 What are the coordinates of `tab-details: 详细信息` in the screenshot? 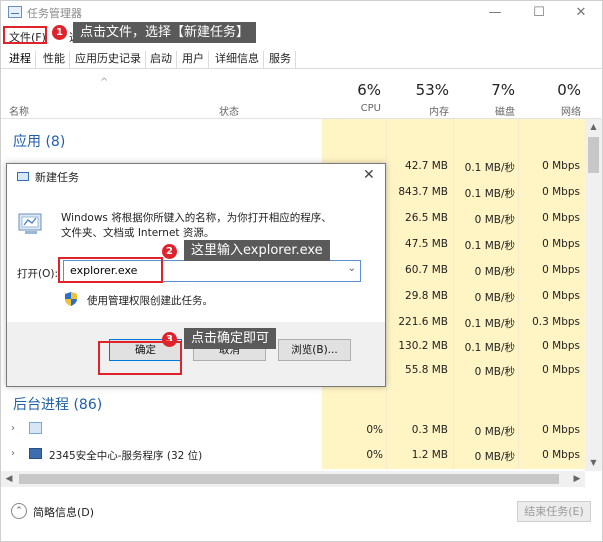 It's located at (237, 59).